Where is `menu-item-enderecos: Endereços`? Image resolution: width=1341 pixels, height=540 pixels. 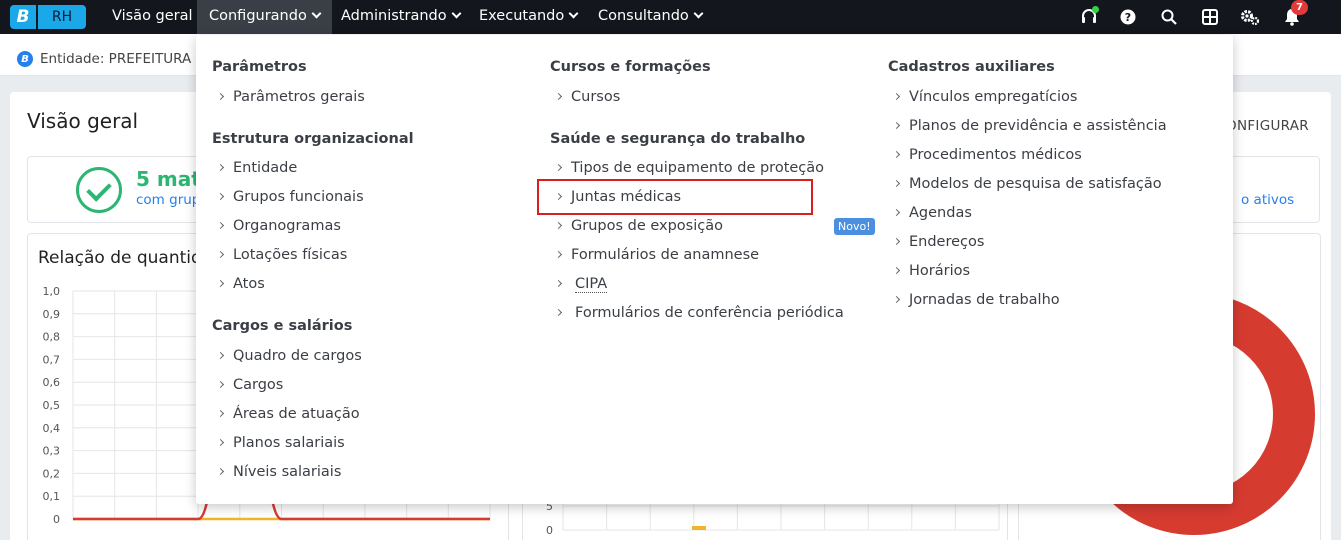
menu-item-enderecos: Endereços is located at coordinates (938, 242).